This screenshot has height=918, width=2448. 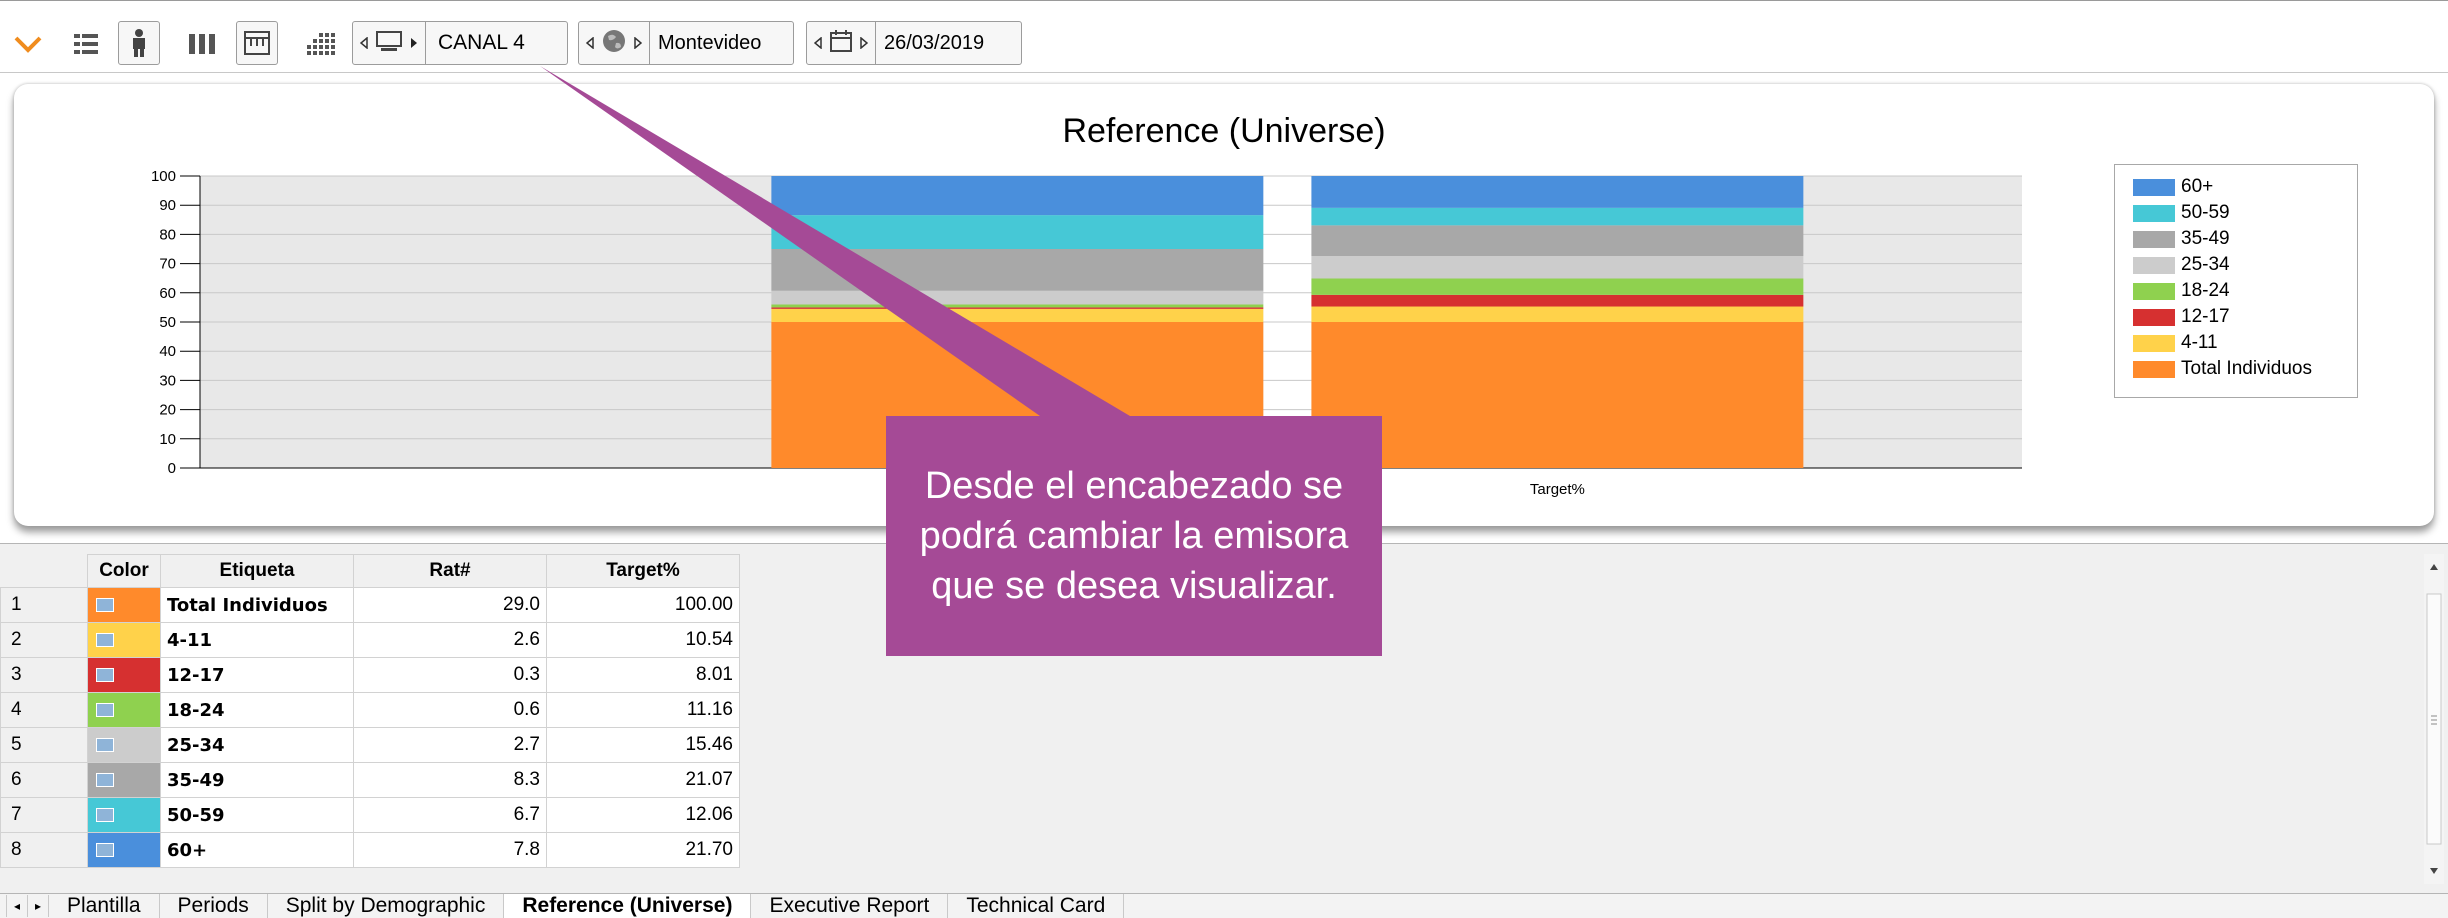 I want to click on table-row: 5 25-34 2.7 15.46, so click(x=370, y=745).